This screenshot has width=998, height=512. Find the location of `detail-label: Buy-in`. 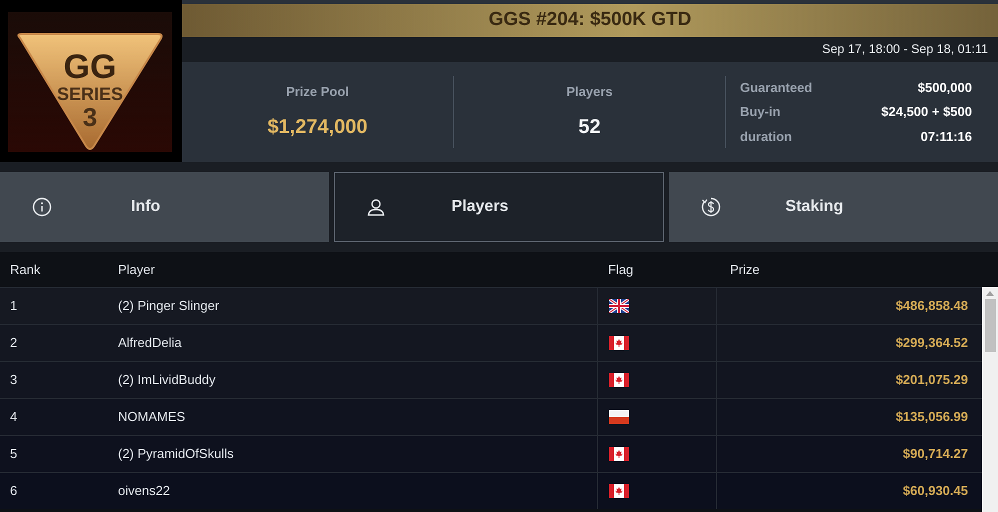

detail-label: Buy-in is located at coordinates (760, 112).